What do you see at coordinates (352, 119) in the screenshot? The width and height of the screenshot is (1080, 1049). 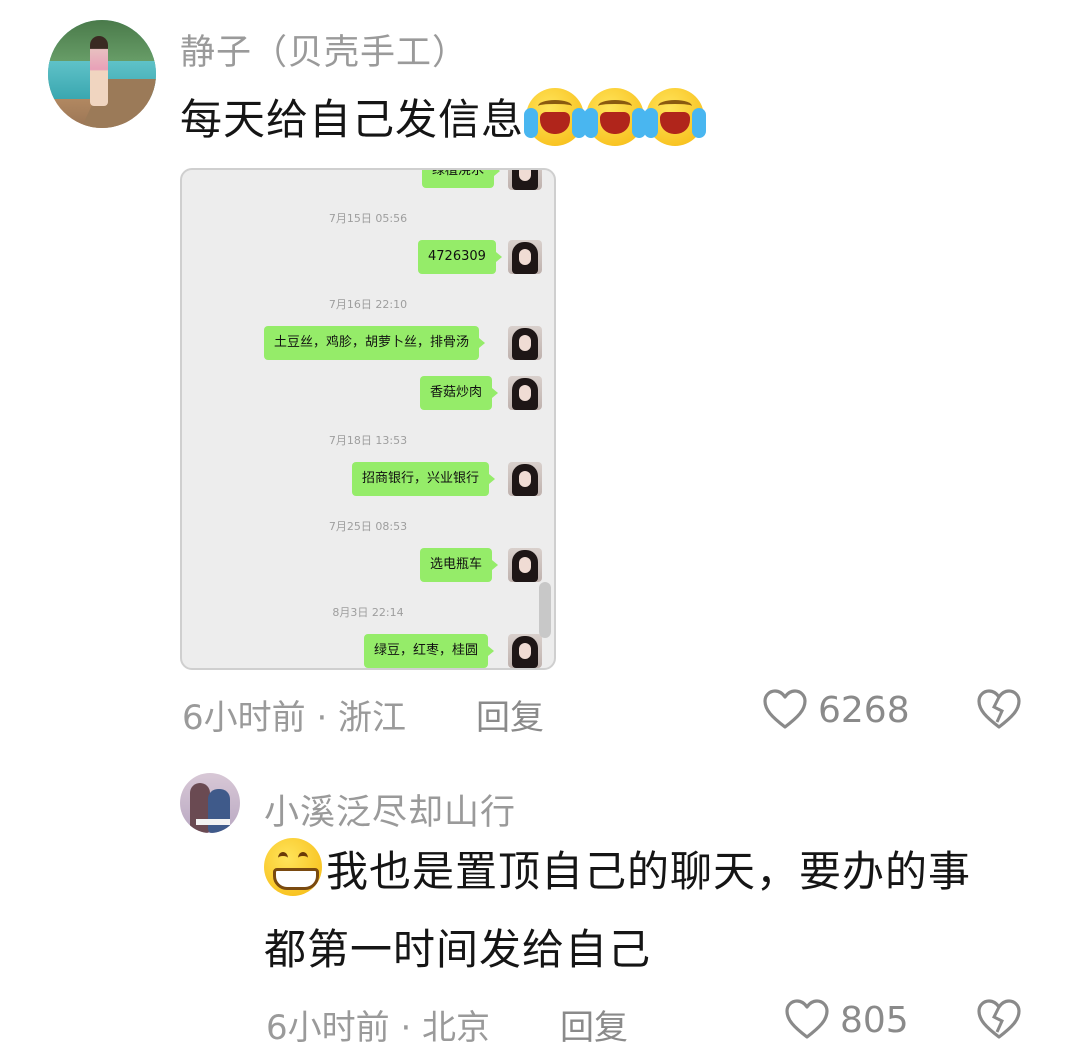 I see `comment-text-content: 每天给自己发信息` at bounding box center [352, 119].